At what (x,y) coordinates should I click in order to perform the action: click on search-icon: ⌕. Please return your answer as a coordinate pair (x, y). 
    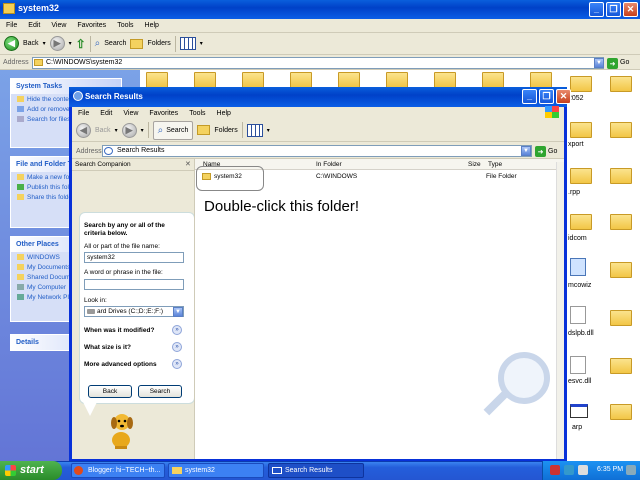
    Looking at the image, I should click on (98, 43).